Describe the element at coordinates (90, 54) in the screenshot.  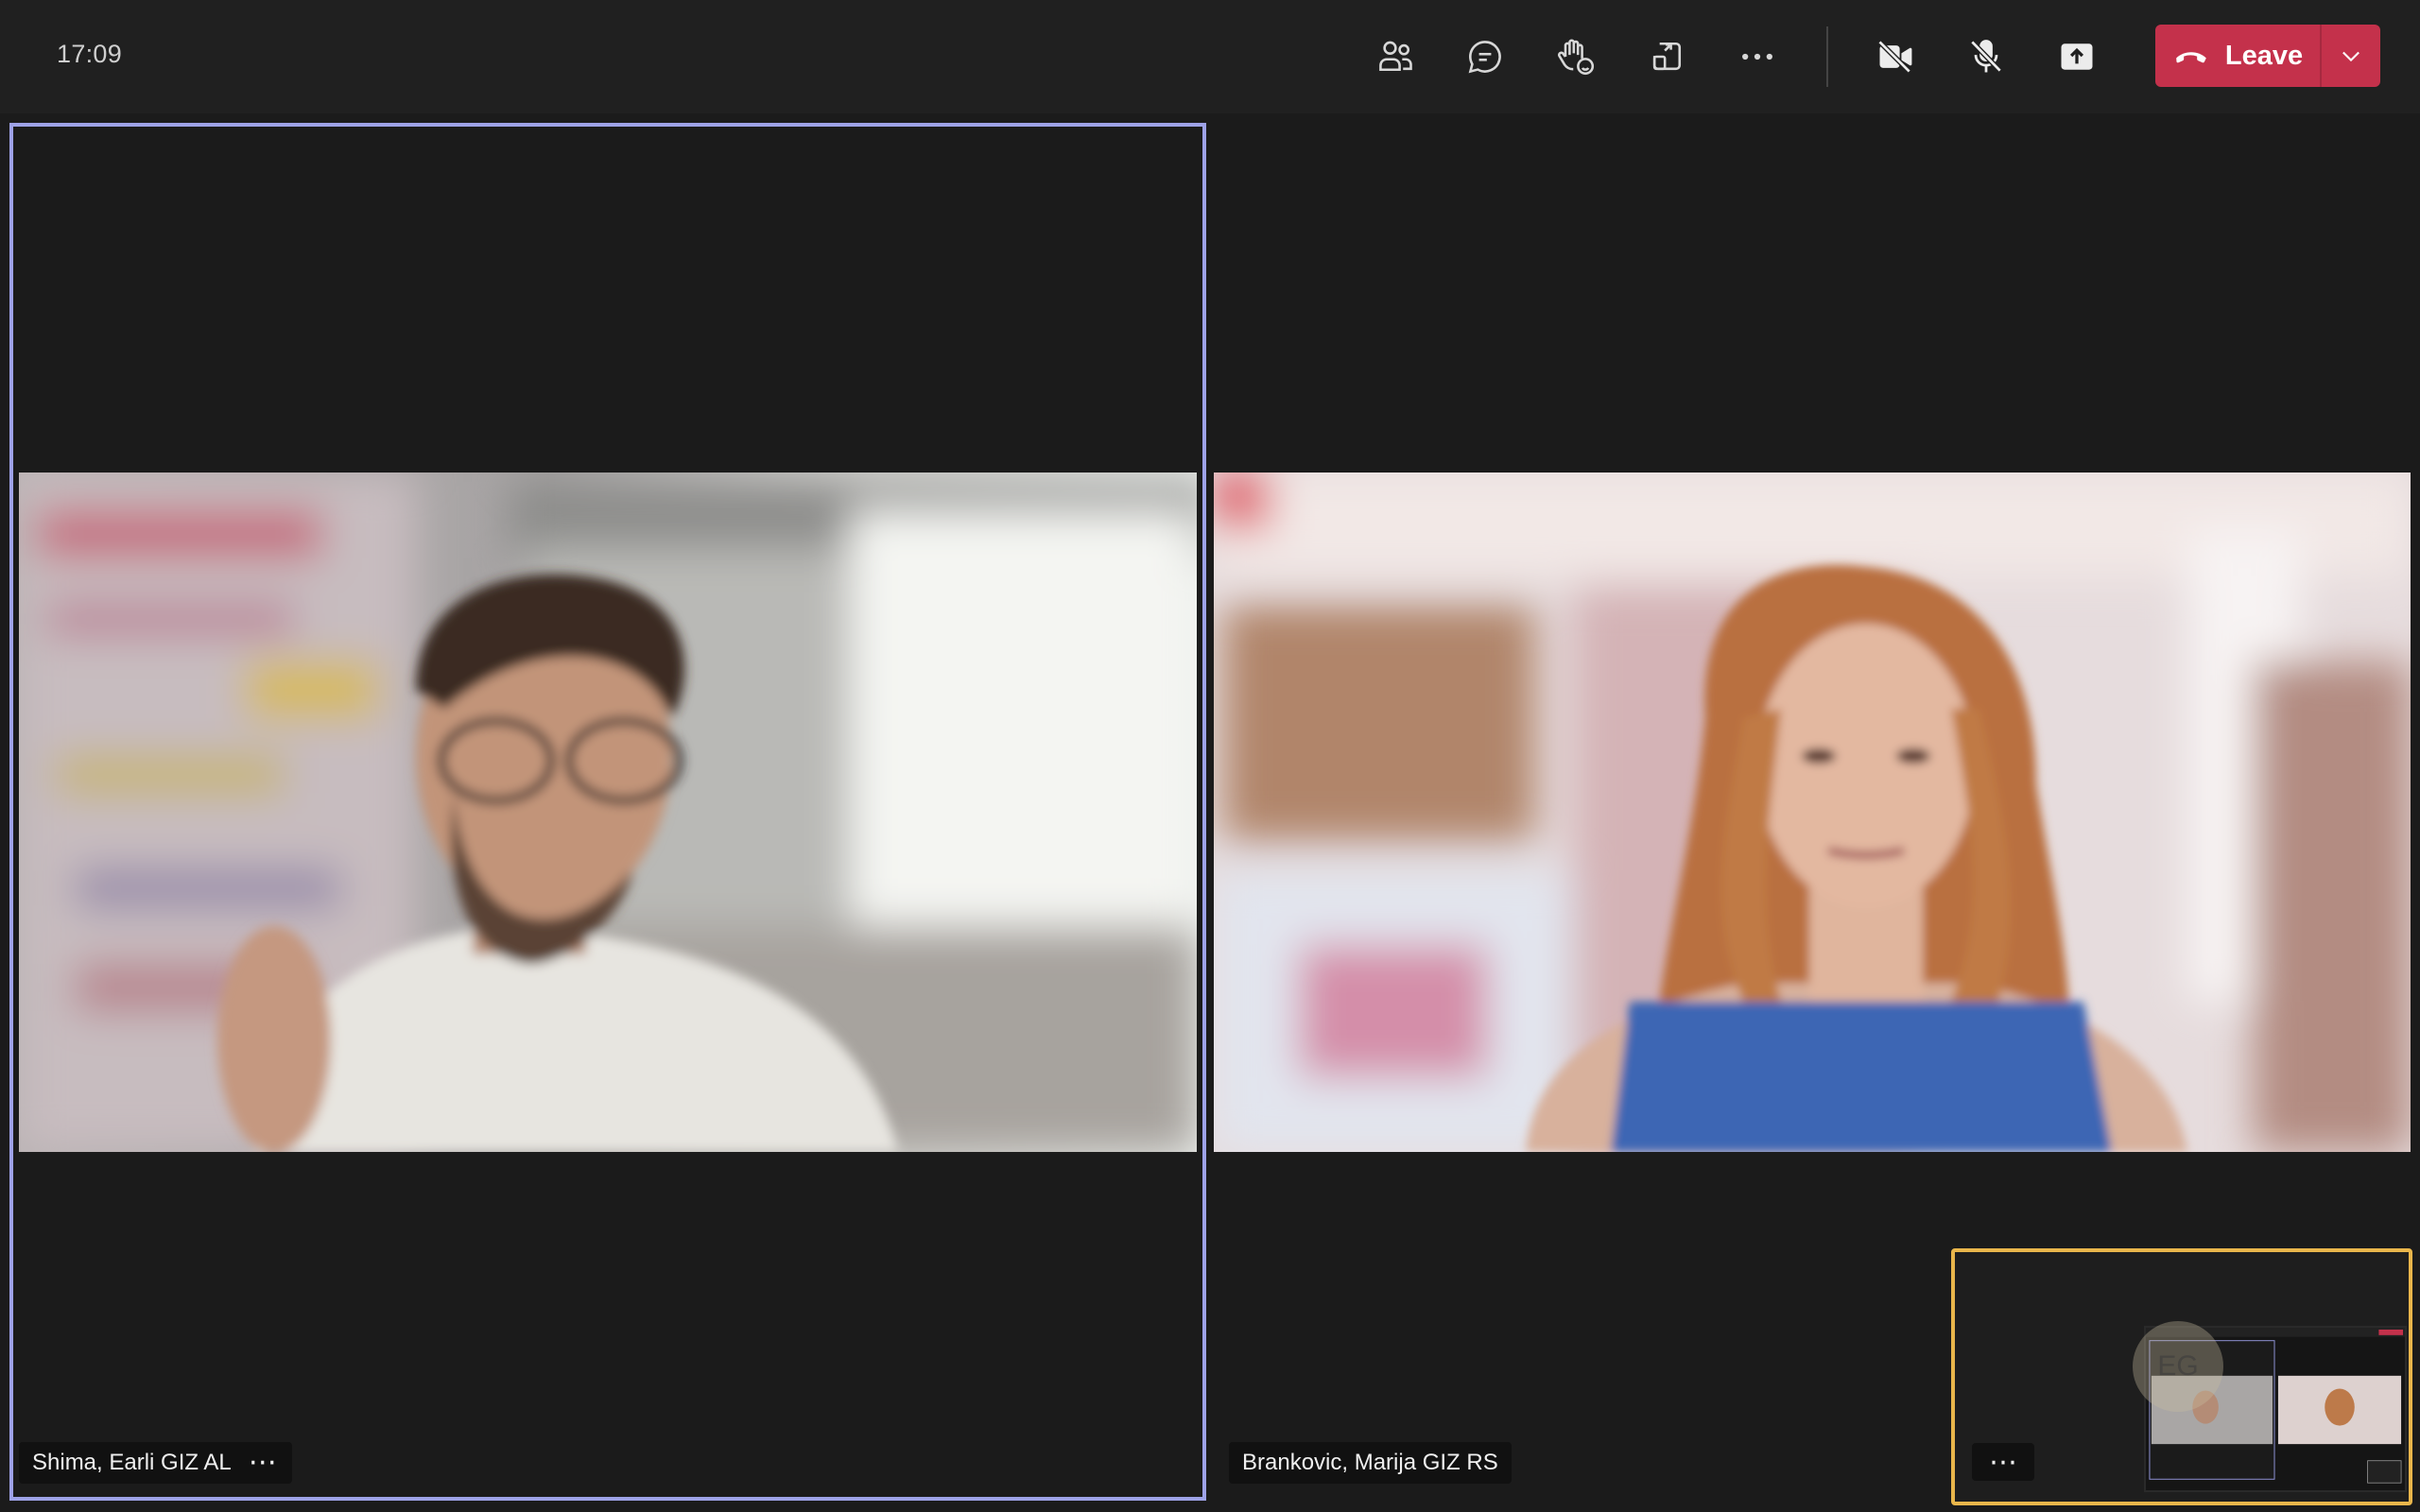
I see `meeting-time: 17:09` at that location.